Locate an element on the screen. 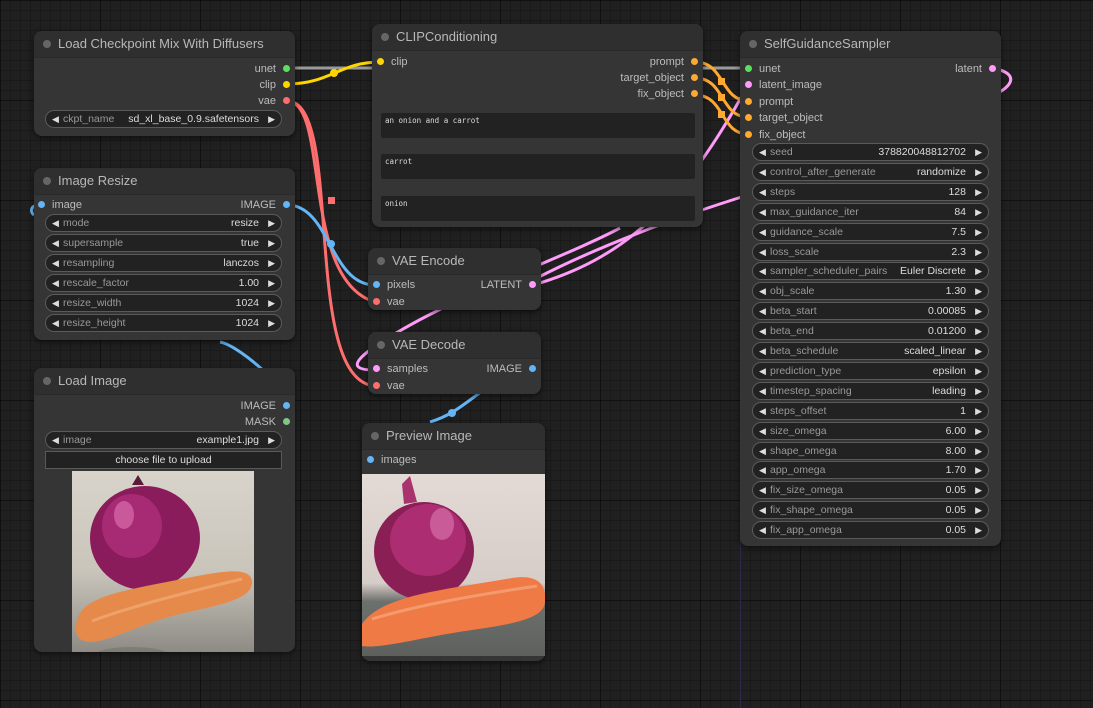  widget-value: 6.00 is located at coordinates (956, 431).